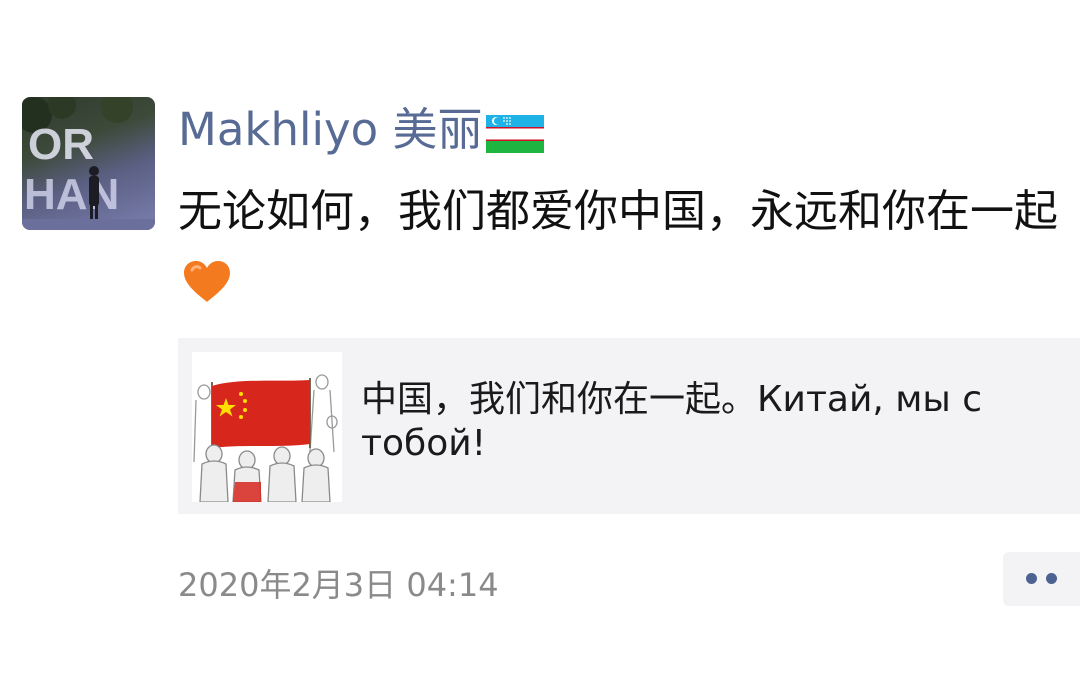 The height and width of the screenshot is (681, 1080). Describe the element at coordinates (330, 129) in the screenshot. I see `author-name: Makhliyo 美丽` at that location.